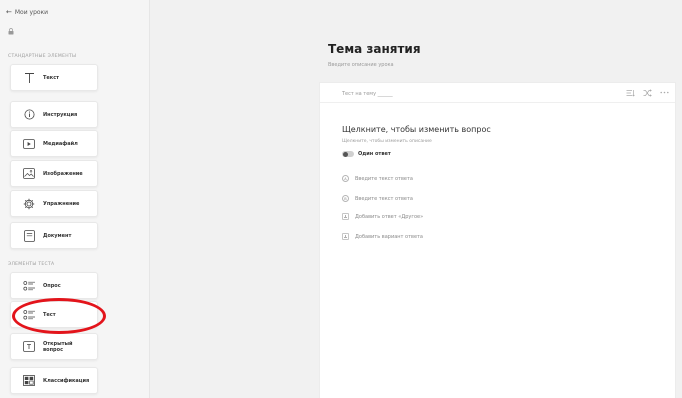 The width and height of the screenshot is (682, 398). Describe the element at coordinates (60, 114) in the screenshot. I see `palette-item-label: Инструкция` at that location.